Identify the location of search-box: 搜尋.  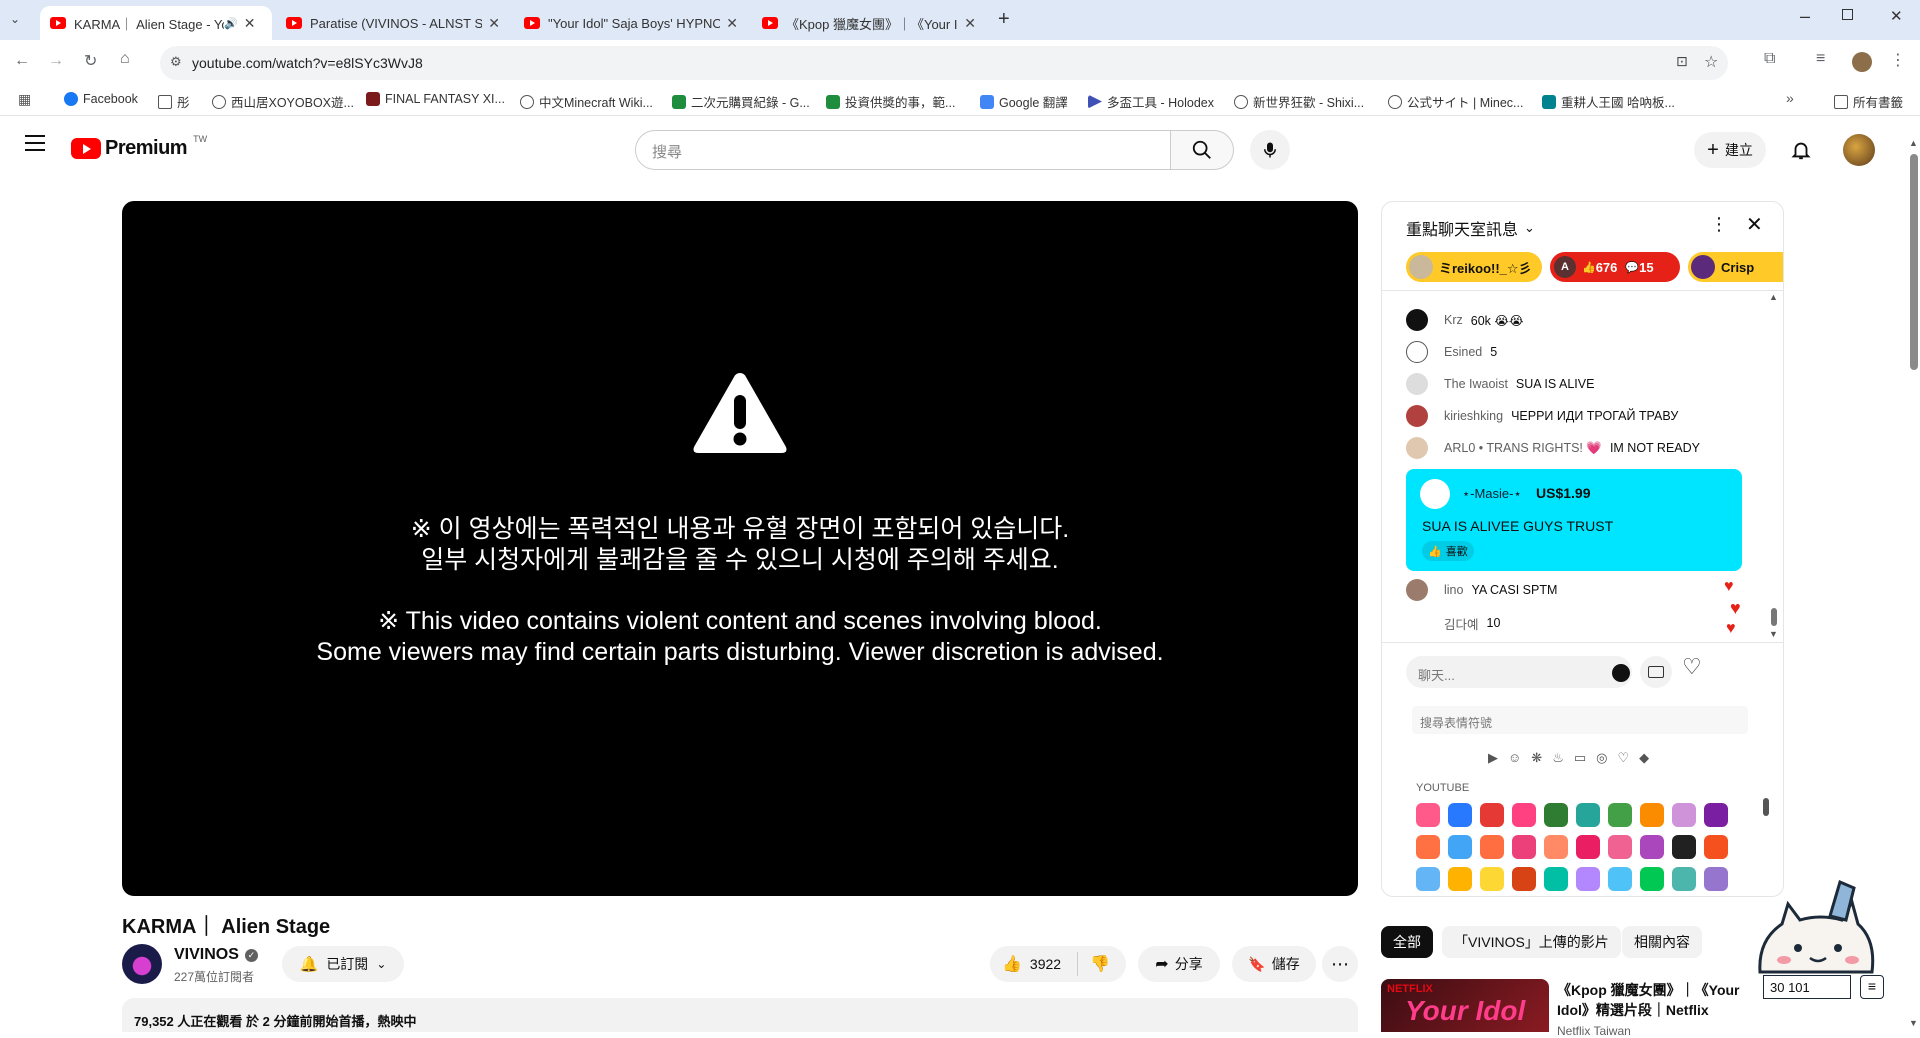
(903, 150).